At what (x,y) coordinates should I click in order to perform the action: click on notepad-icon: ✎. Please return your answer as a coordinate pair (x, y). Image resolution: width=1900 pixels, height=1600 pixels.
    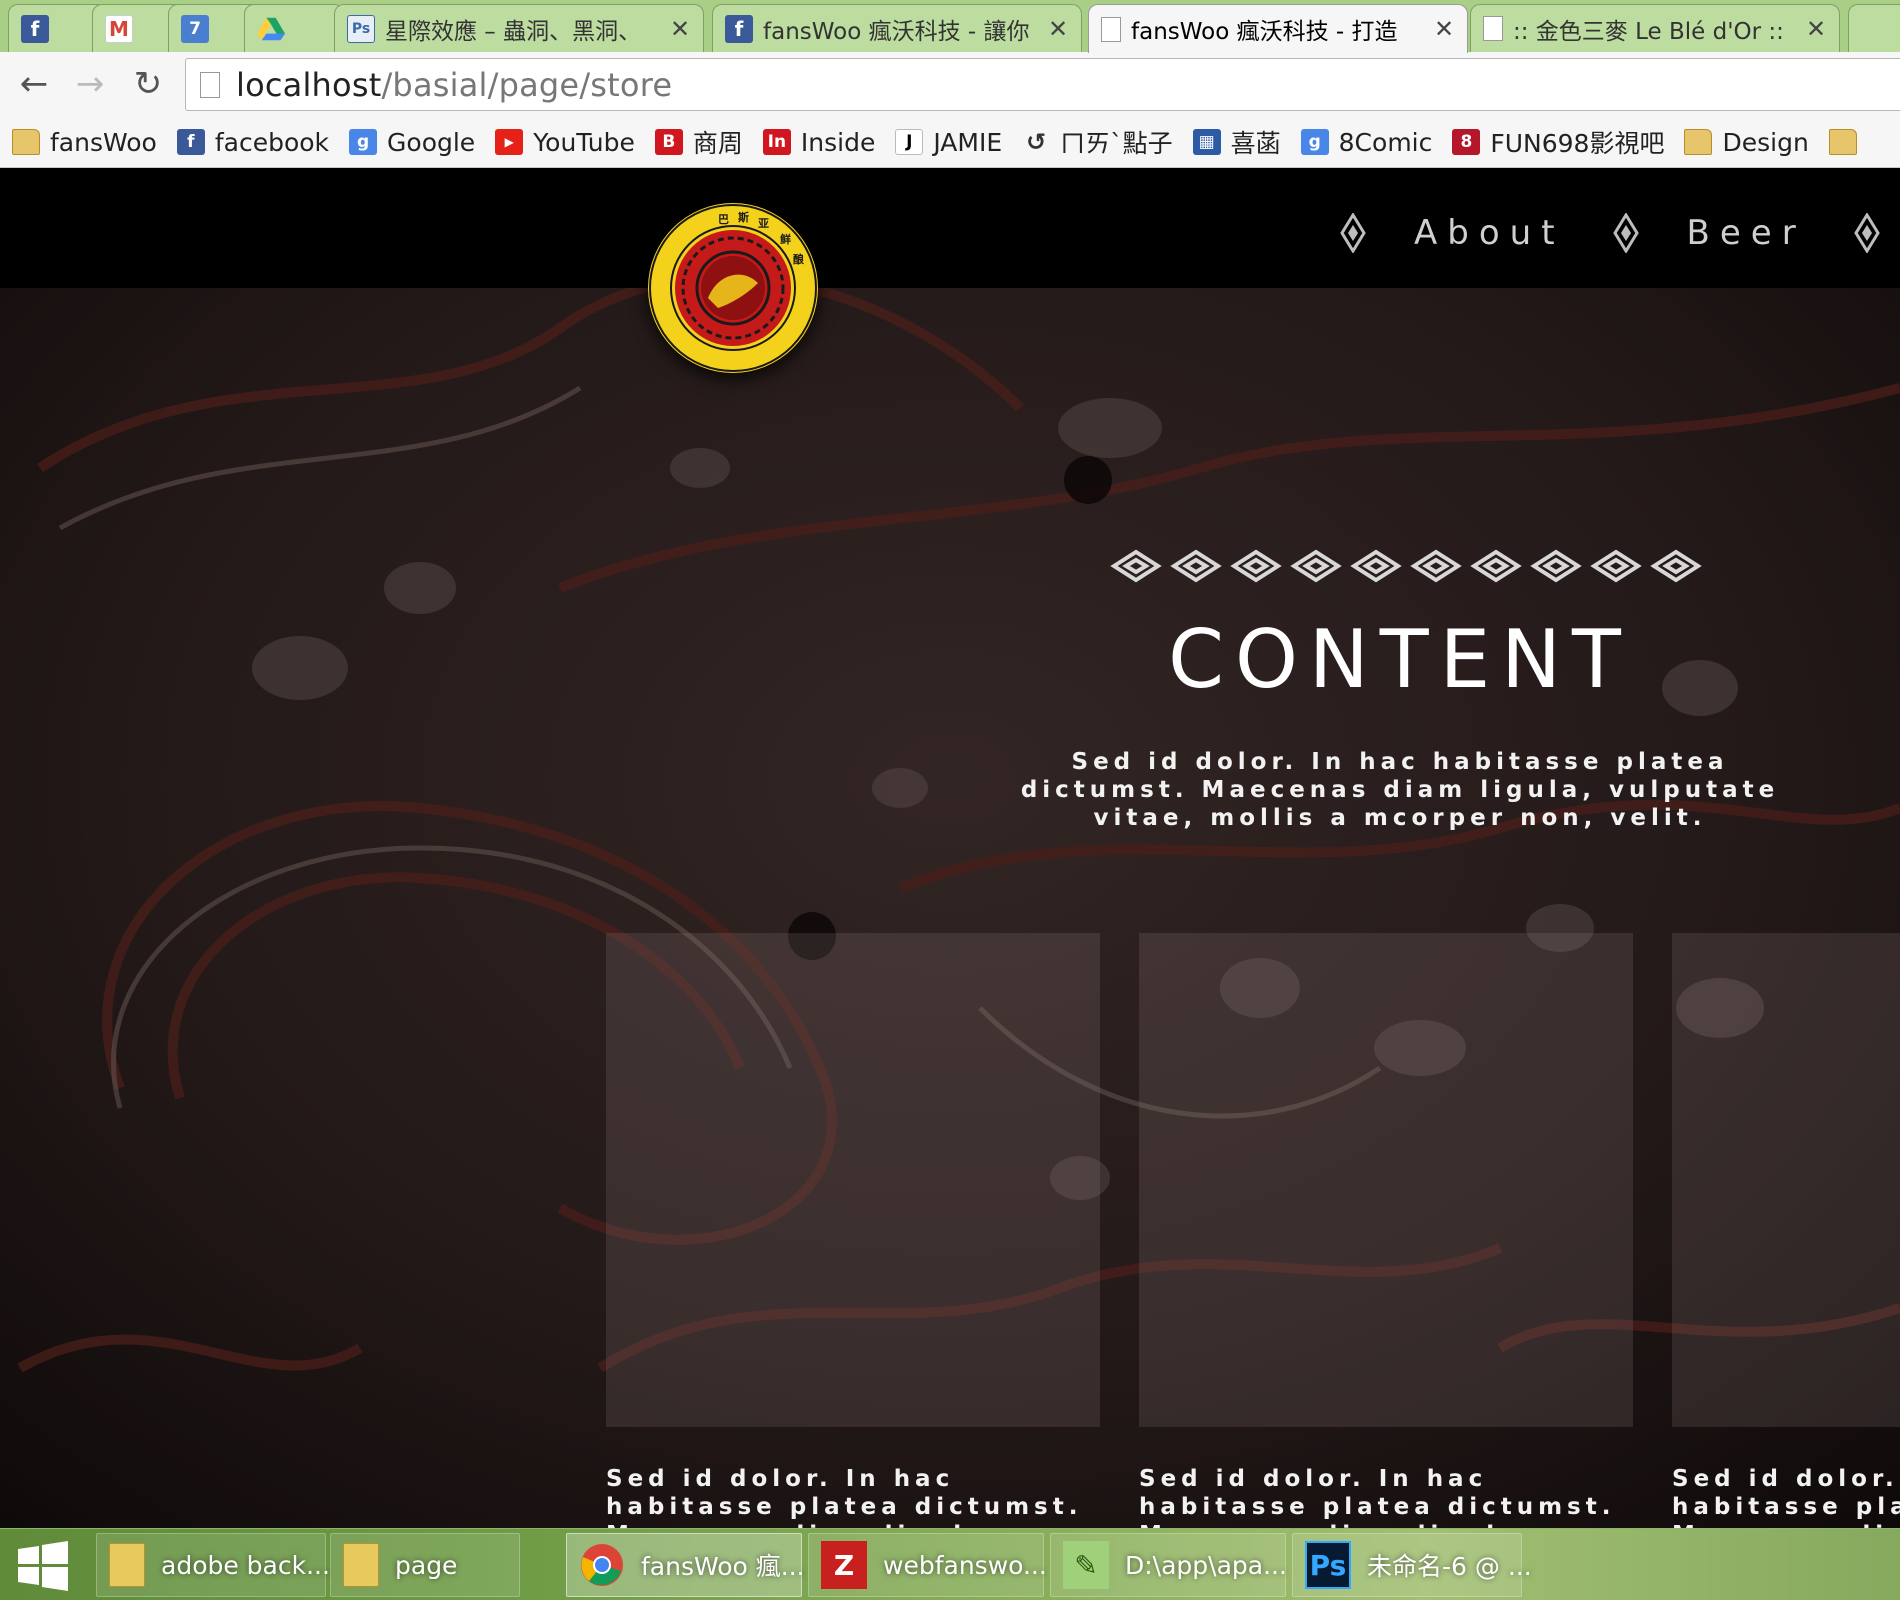
    Looking at the image, I should click on (1086, 1565).